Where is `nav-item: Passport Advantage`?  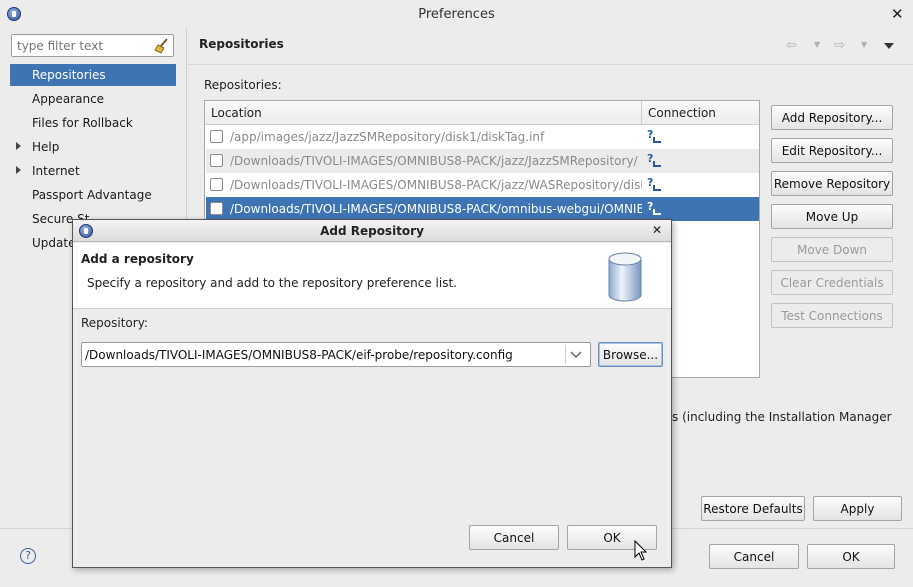 nav-item: Passport Advantage is located at coordinates (93, 195).